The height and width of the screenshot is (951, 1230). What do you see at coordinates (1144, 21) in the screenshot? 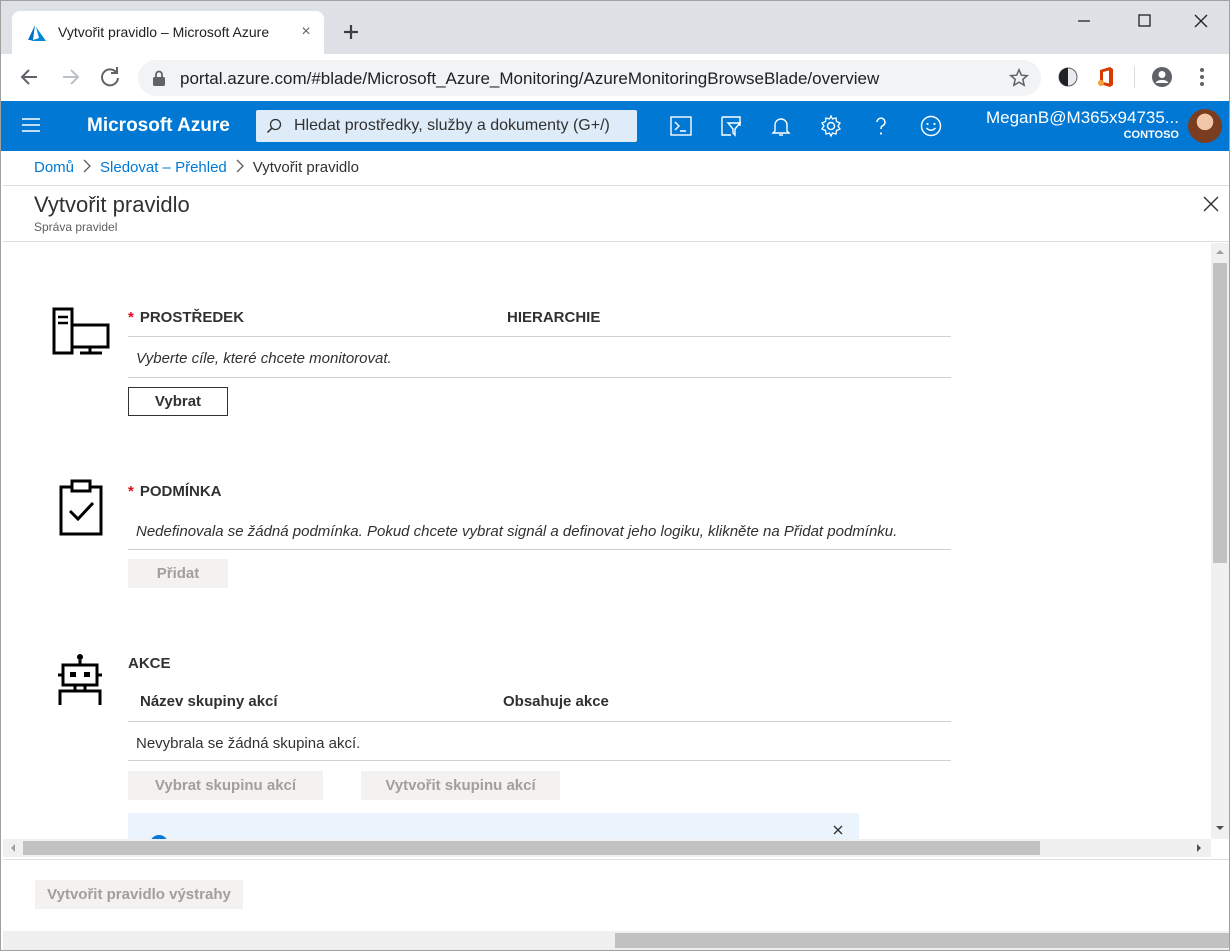
I see `maximize-icon` at bounding box center [1144, 21].